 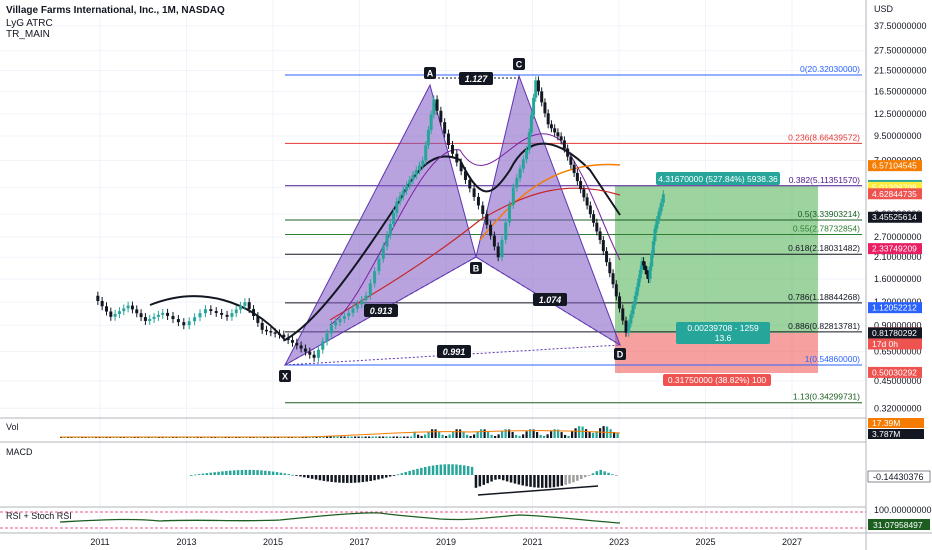 What do you see at coordinates (446, 542) in the screenshot?
I see `time-scale: 2011 2013 2015 2017 2019 2021 2023 2025 2027` at bounding box center [446, 542].